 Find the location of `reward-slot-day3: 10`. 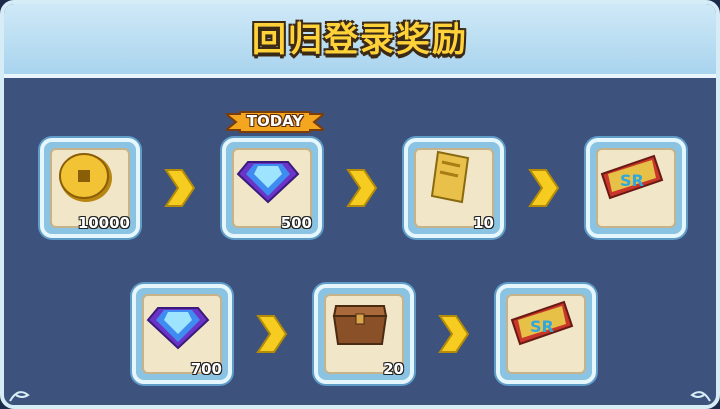

reward-slot-day3: 10 is located at coordinates (454, 188).